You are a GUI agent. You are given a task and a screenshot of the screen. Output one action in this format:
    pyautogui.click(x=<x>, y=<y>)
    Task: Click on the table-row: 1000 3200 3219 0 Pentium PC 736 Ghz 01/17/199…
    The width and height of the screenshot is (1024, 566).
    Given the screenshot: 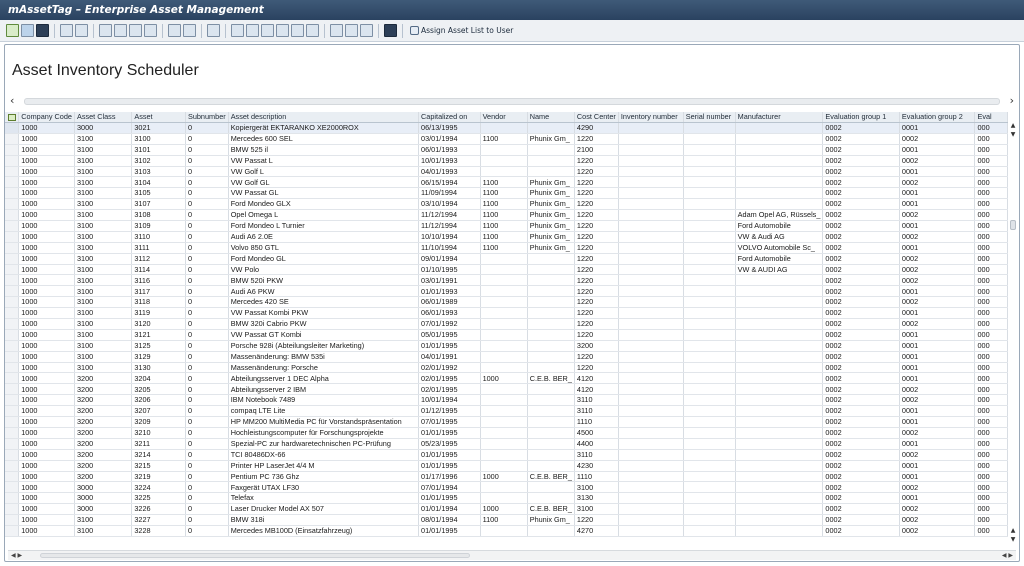 What is the action you would take?
    pyautogui.click(x=506, y=477)
    